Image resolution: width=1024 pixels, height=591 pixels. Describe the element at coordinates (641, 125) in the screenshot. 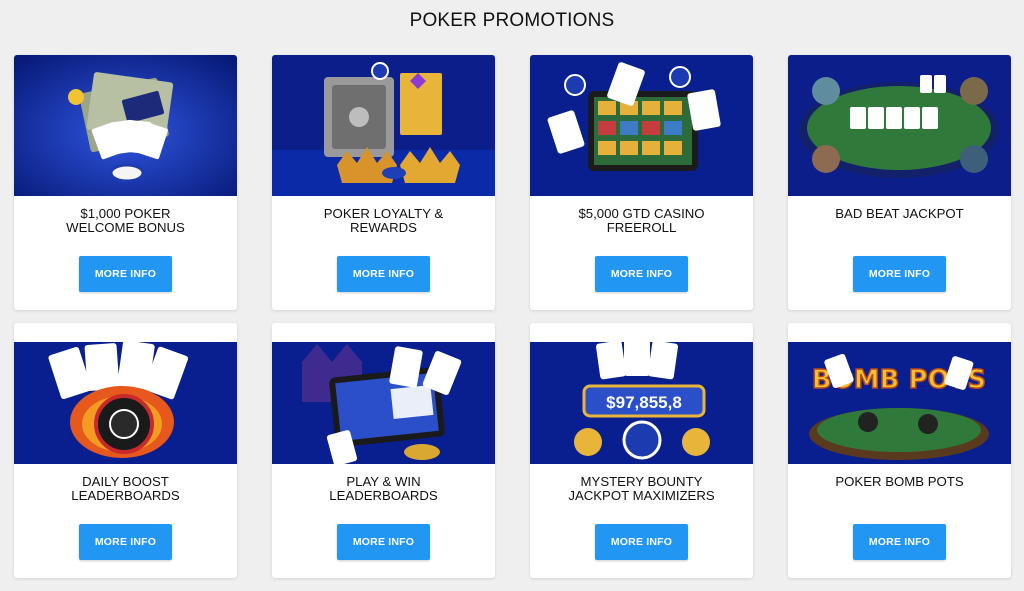

I see `casino-slots-tablet-image` at that location.